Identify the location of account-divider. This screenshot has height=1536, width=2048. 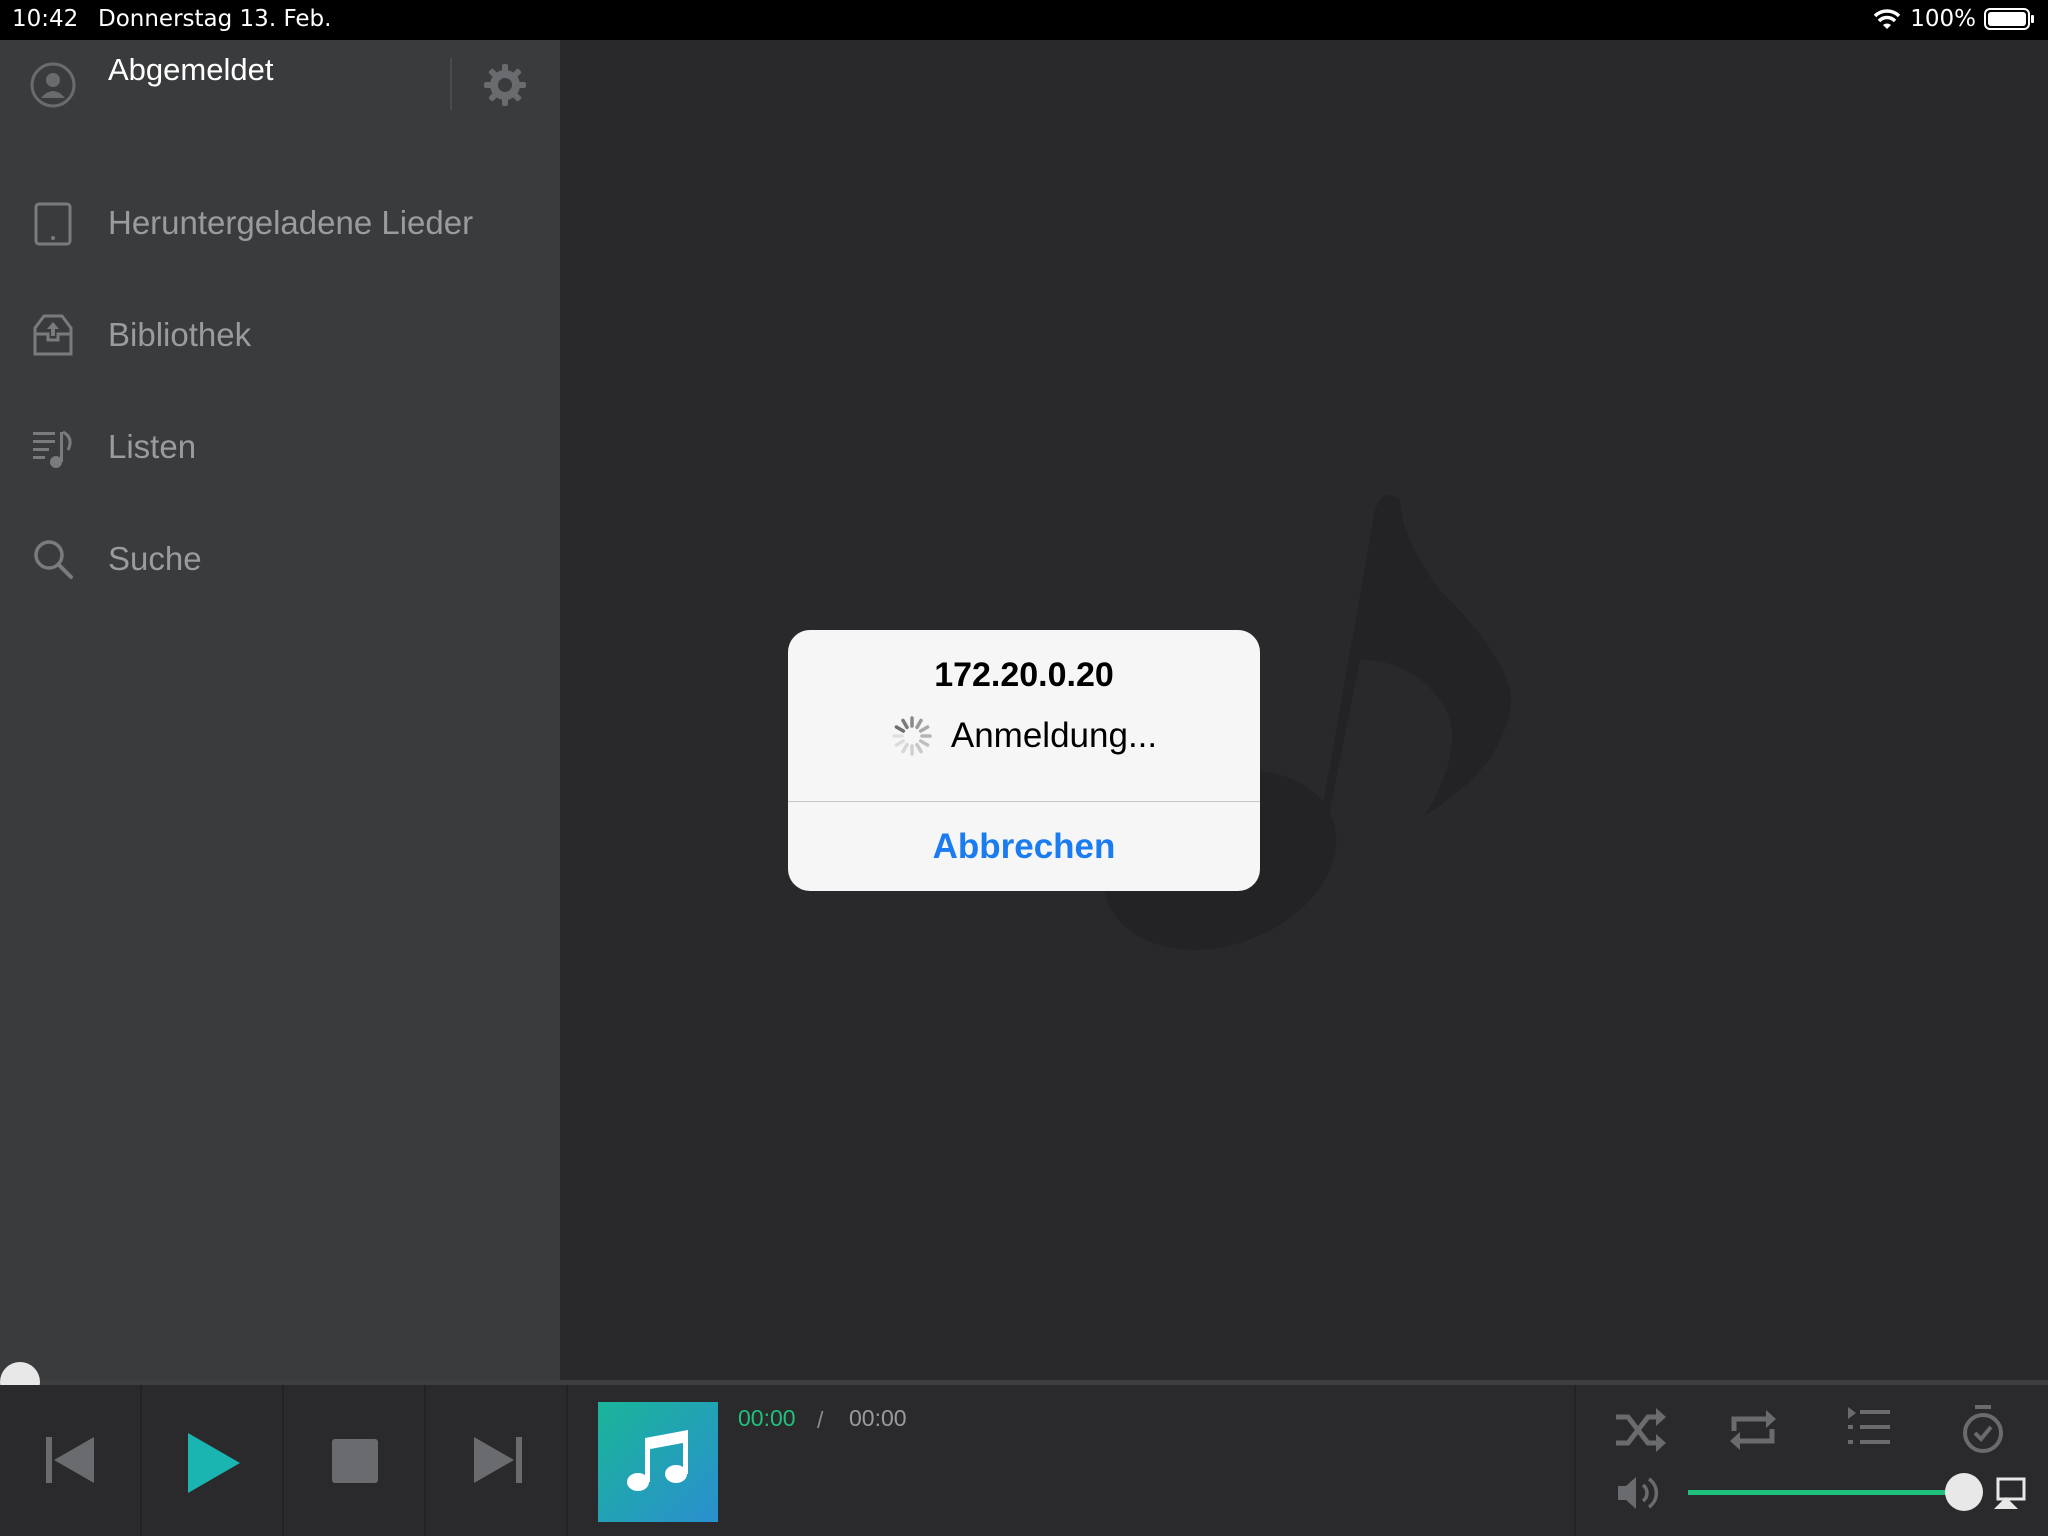
(451, 84).